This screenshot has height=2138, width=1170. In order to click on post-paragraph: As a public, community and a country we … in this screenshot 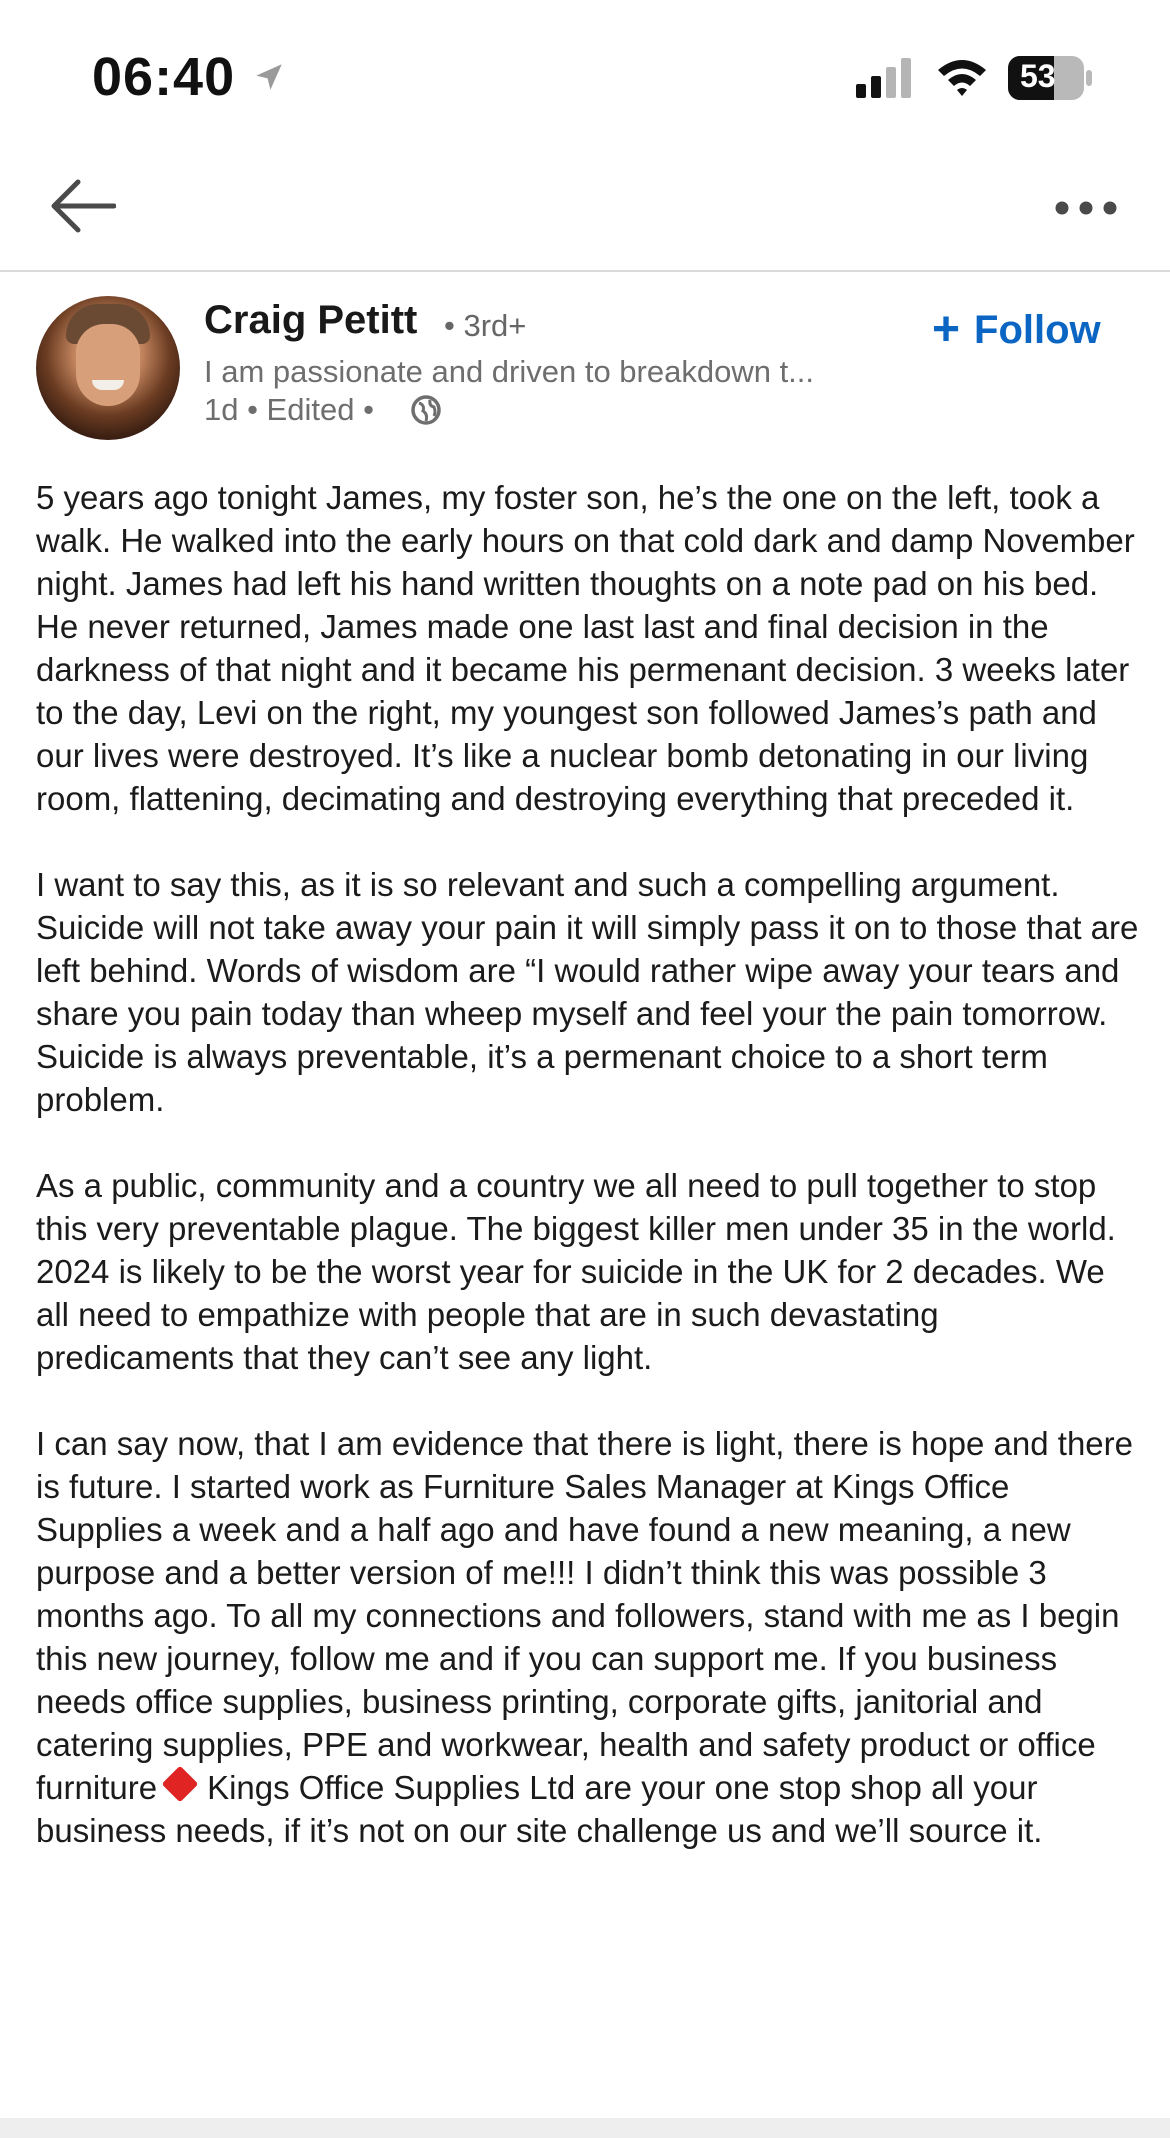, I will do `click(576, 1271)`.